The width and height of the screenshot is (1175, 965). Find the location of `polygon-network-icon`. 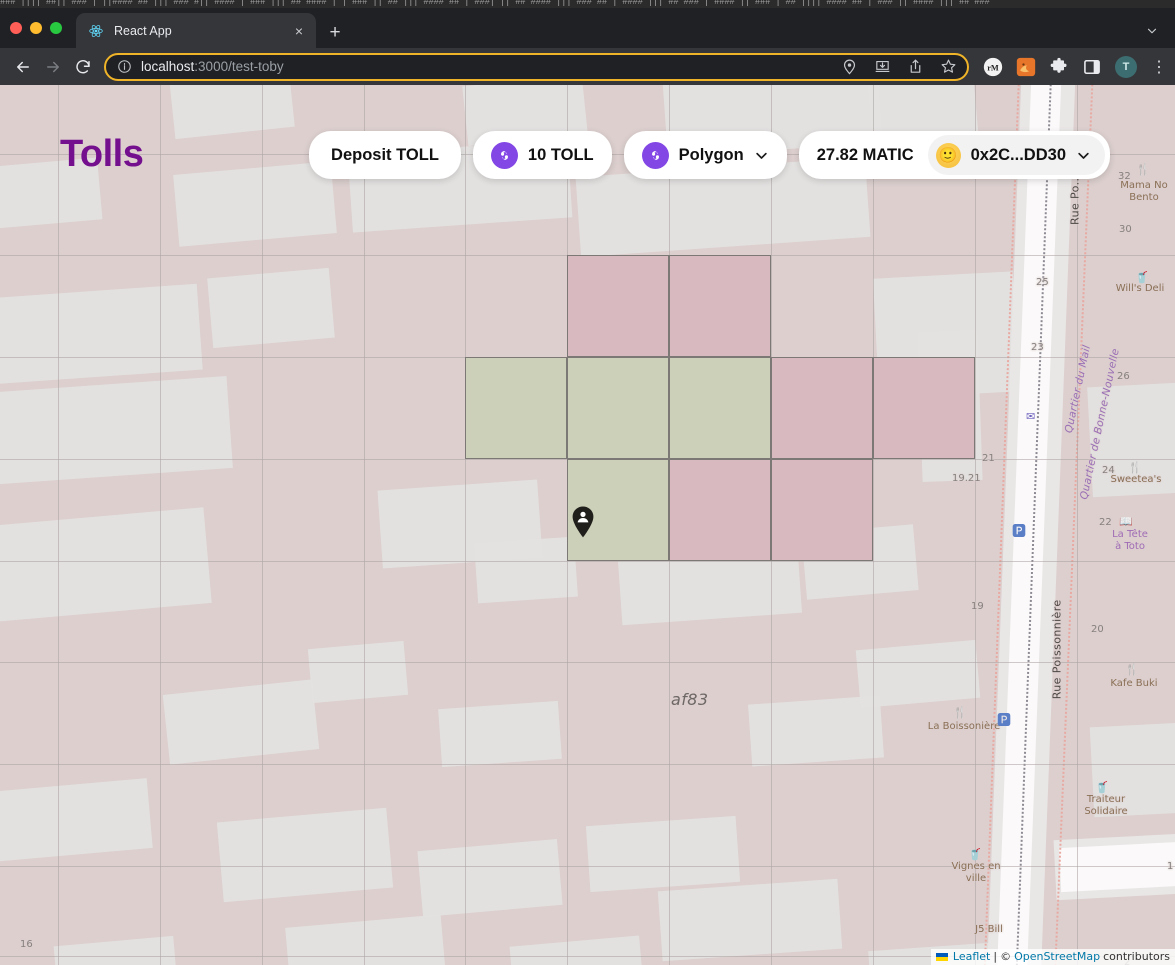

polygon-network-icon is located at coordinates (655, 155).